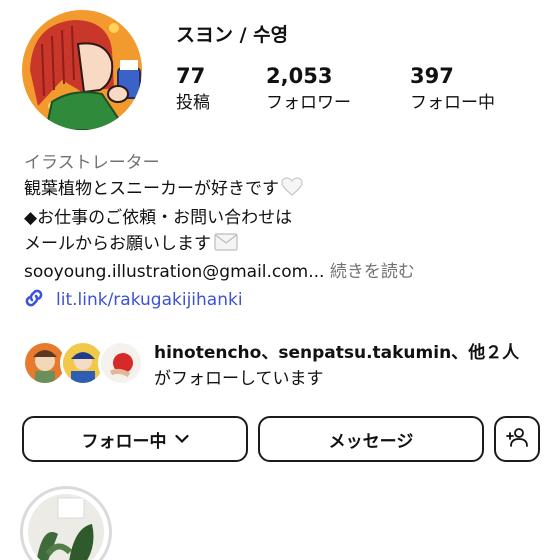  What do you see at coordinates (193, 90) in the screenshot?
I see `posts-count: 77 投稿` at bounding box center [193, 90].